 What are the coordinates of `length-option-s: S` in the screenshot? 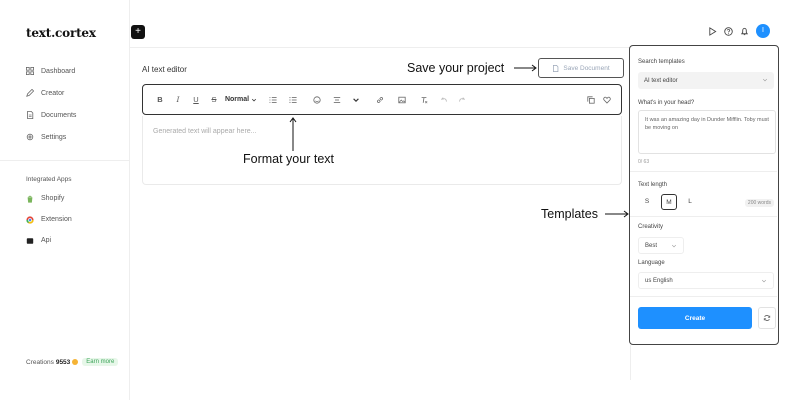 It's located at (647, 202).